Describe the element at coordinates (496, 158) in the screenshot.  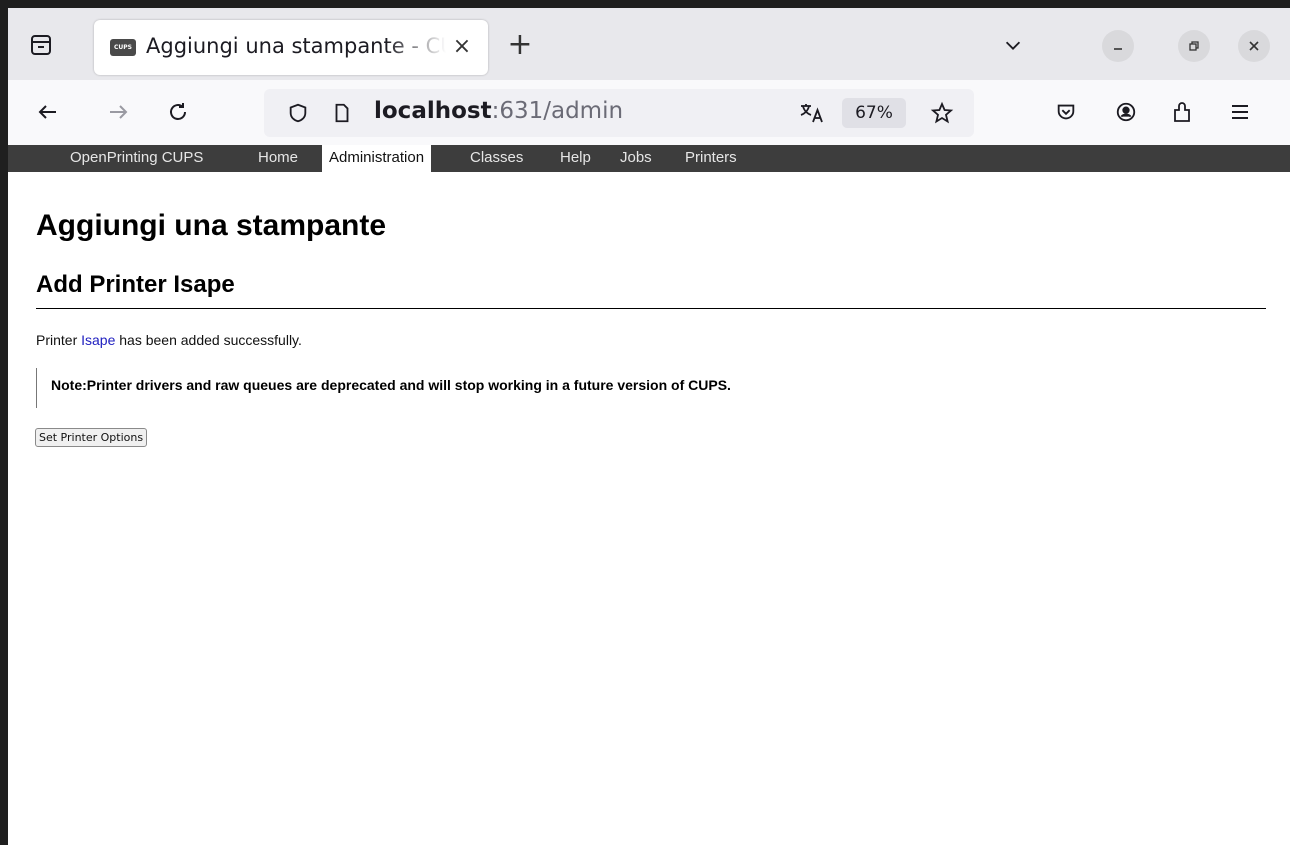
I see `nav-classes: Classes` at that location.